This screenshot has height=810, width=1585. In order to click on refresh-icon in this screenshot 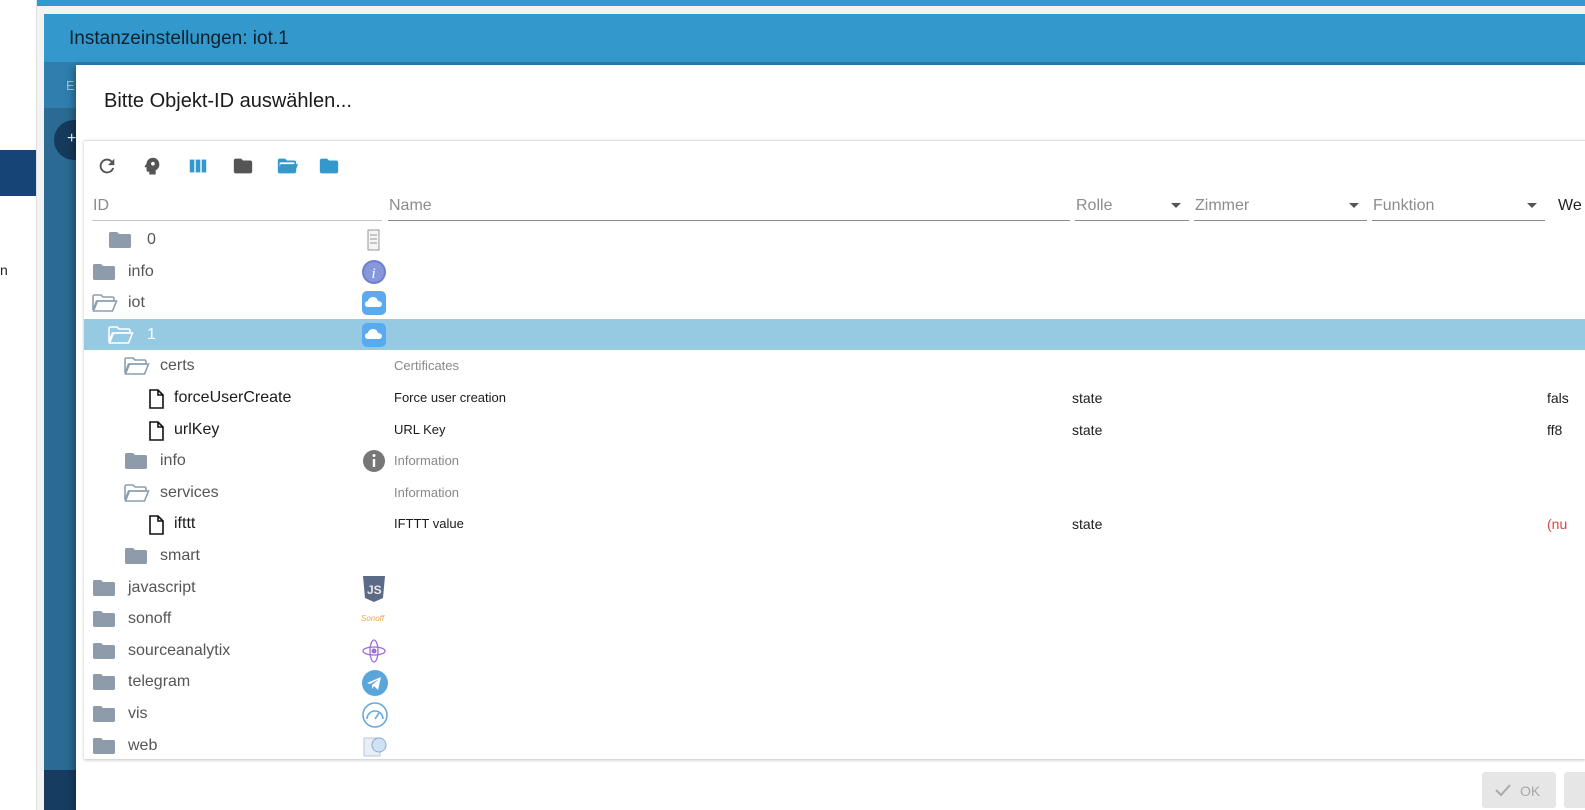, I will do `click(107, 166)`.